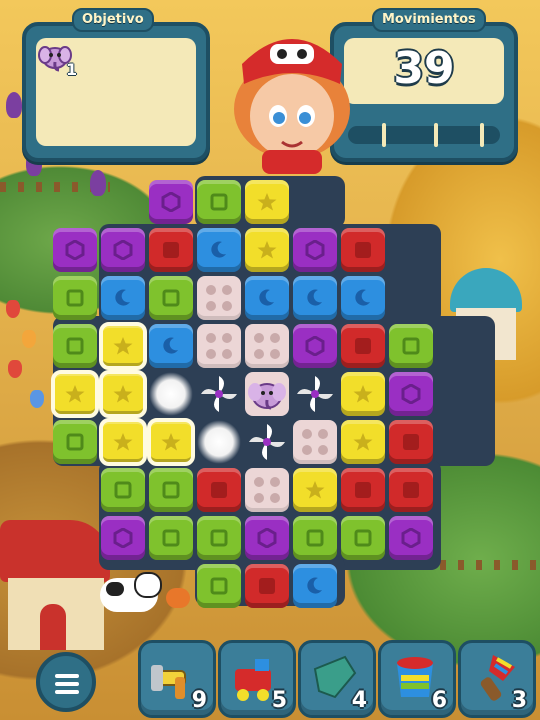  What do you see at coordinates (497, 679) in the screenshot?
I see `brush-tool: 3` at bounding box center [497, 679].